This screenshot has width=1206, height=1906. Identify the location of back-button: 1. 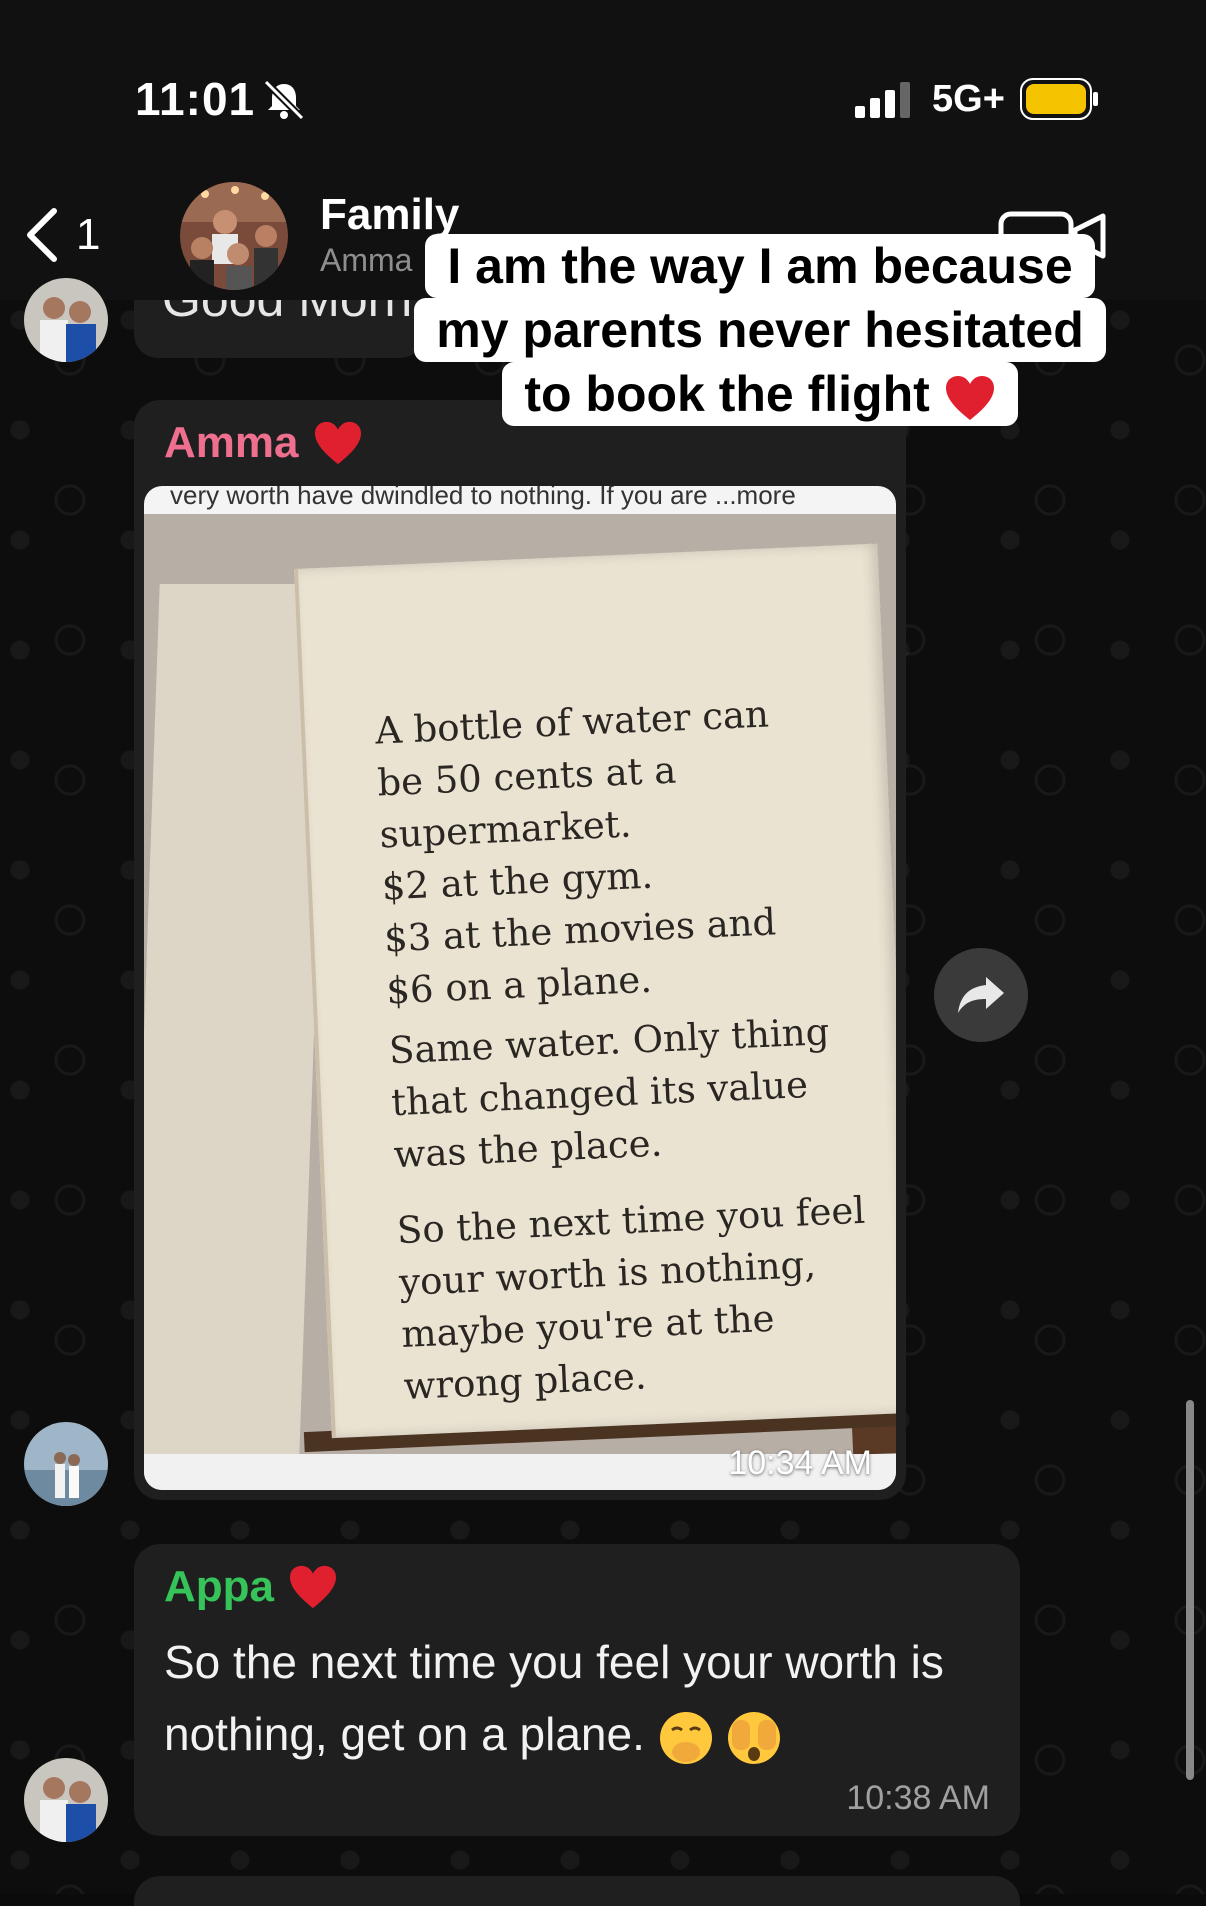
(61, 235).